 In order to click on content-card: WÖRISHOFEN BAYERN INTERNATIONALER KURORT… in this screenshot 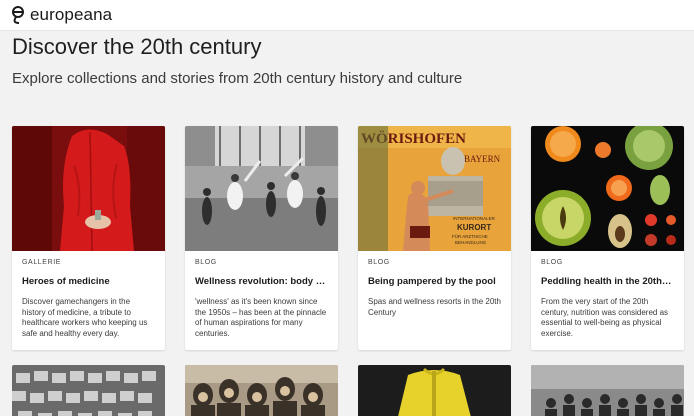, I will do `click(434, 238)`.